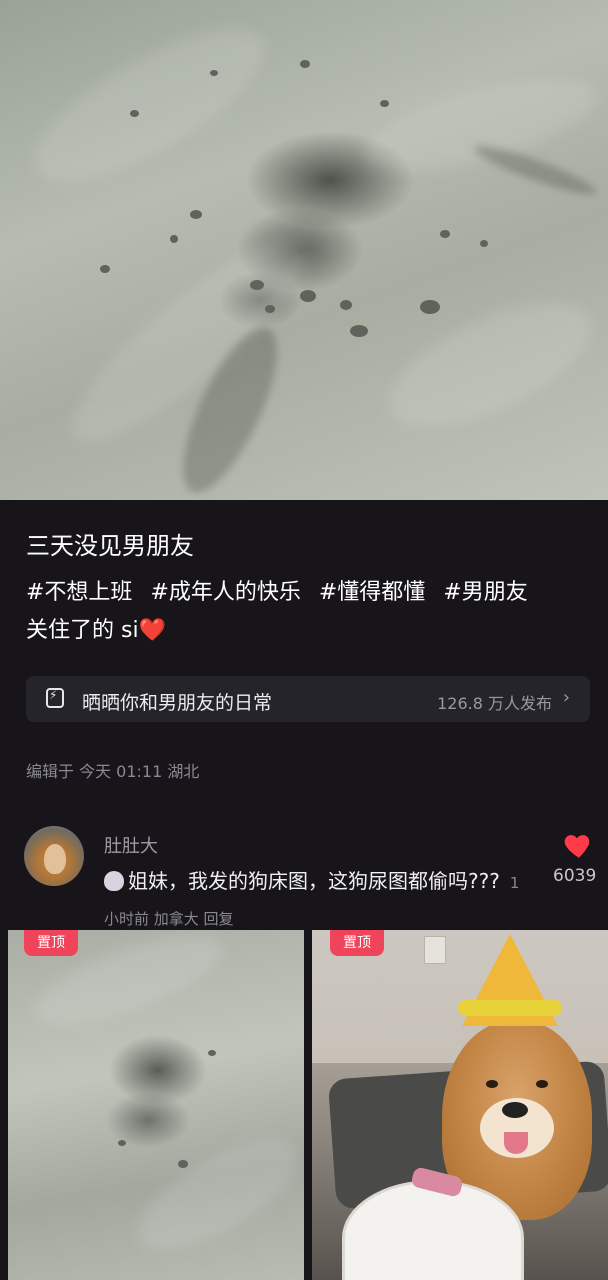  Describe the element at coordinates (113, 771) in the screenshot. I see `edit-info: 编辑于 今天 01:11 湖北` at that location.